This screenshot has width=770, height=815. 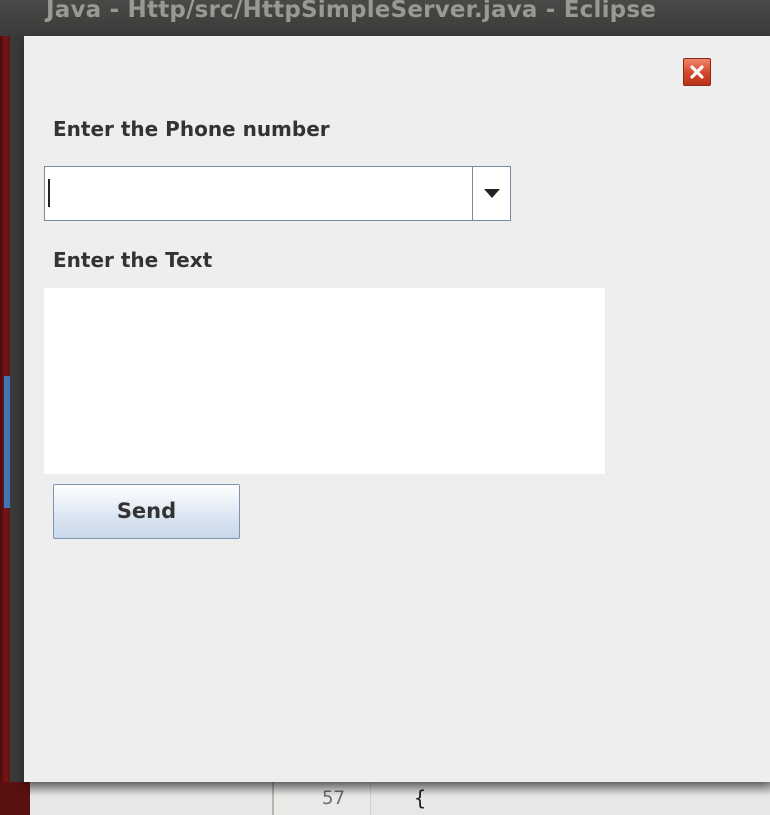 I want to click on close-button, so click(x=697, y=72).